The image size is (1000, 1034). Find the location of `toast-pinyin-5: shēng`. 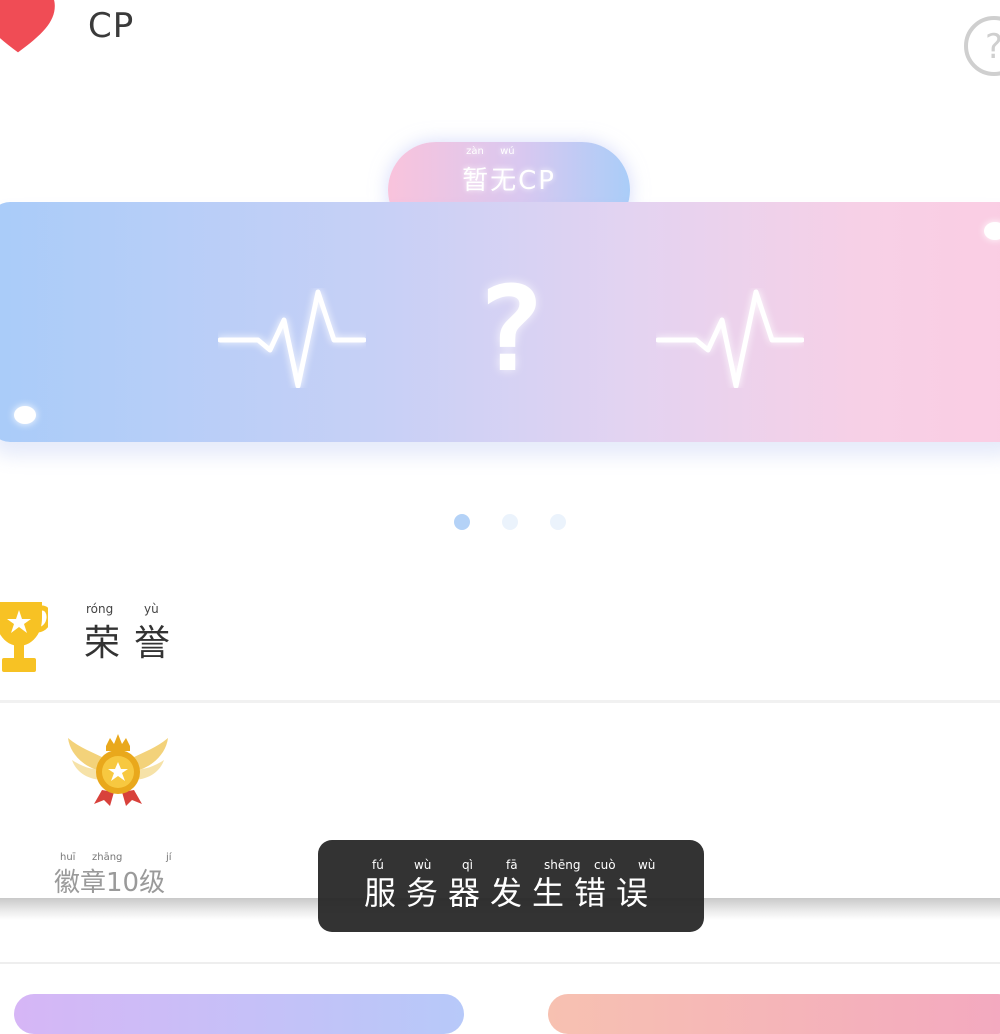

toast-pinyin-5: shēng is located at coordinates (562, 865).